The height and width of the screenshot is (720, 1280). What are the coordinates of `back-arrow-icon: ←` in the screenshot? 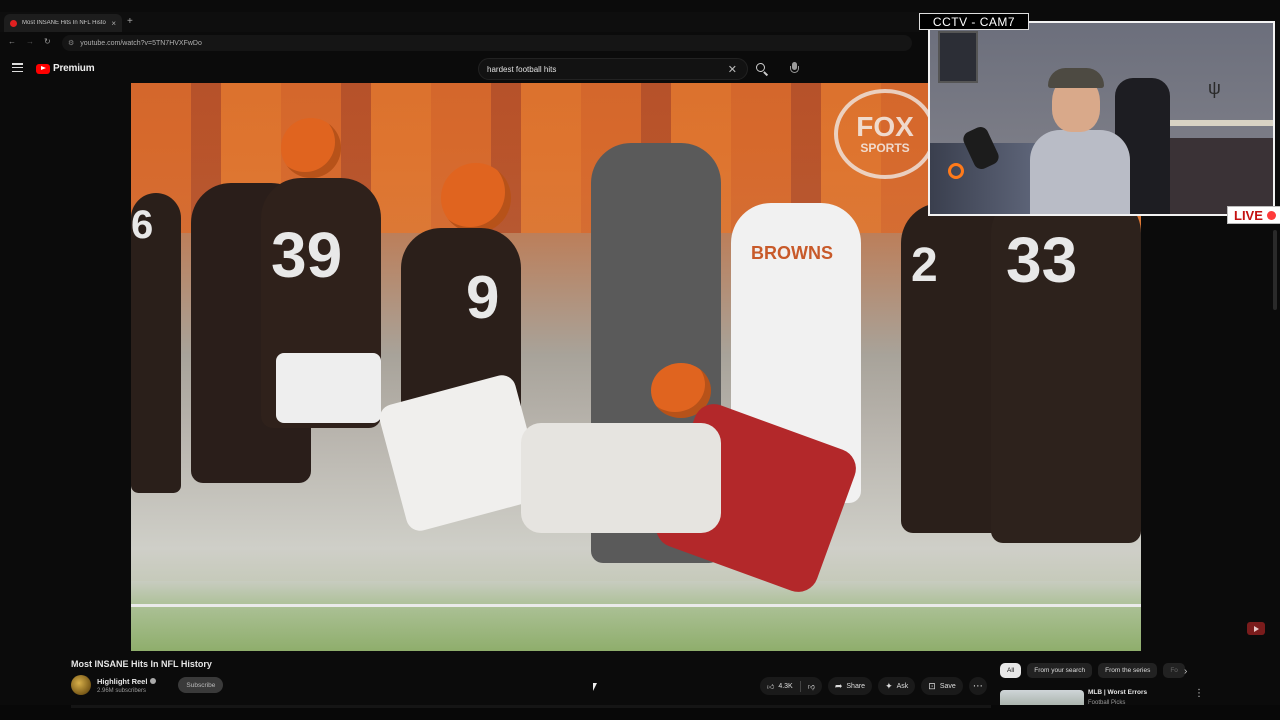 It's located at (12, 41).